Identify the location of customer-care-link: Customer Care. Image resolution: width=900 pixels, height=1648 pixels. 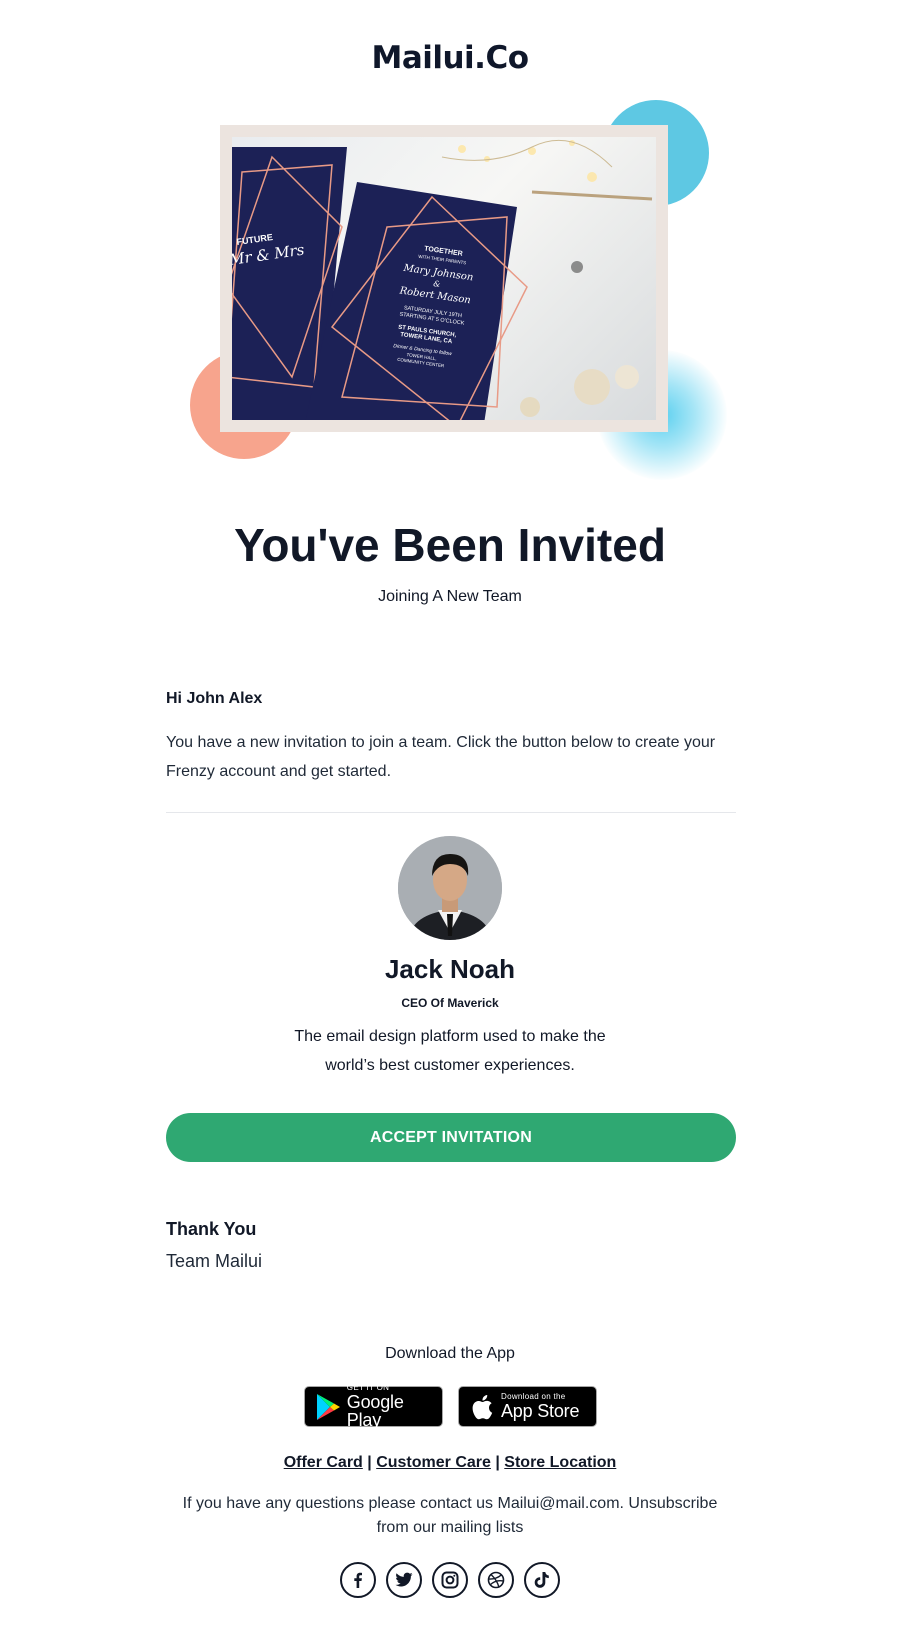
(433, 1462).